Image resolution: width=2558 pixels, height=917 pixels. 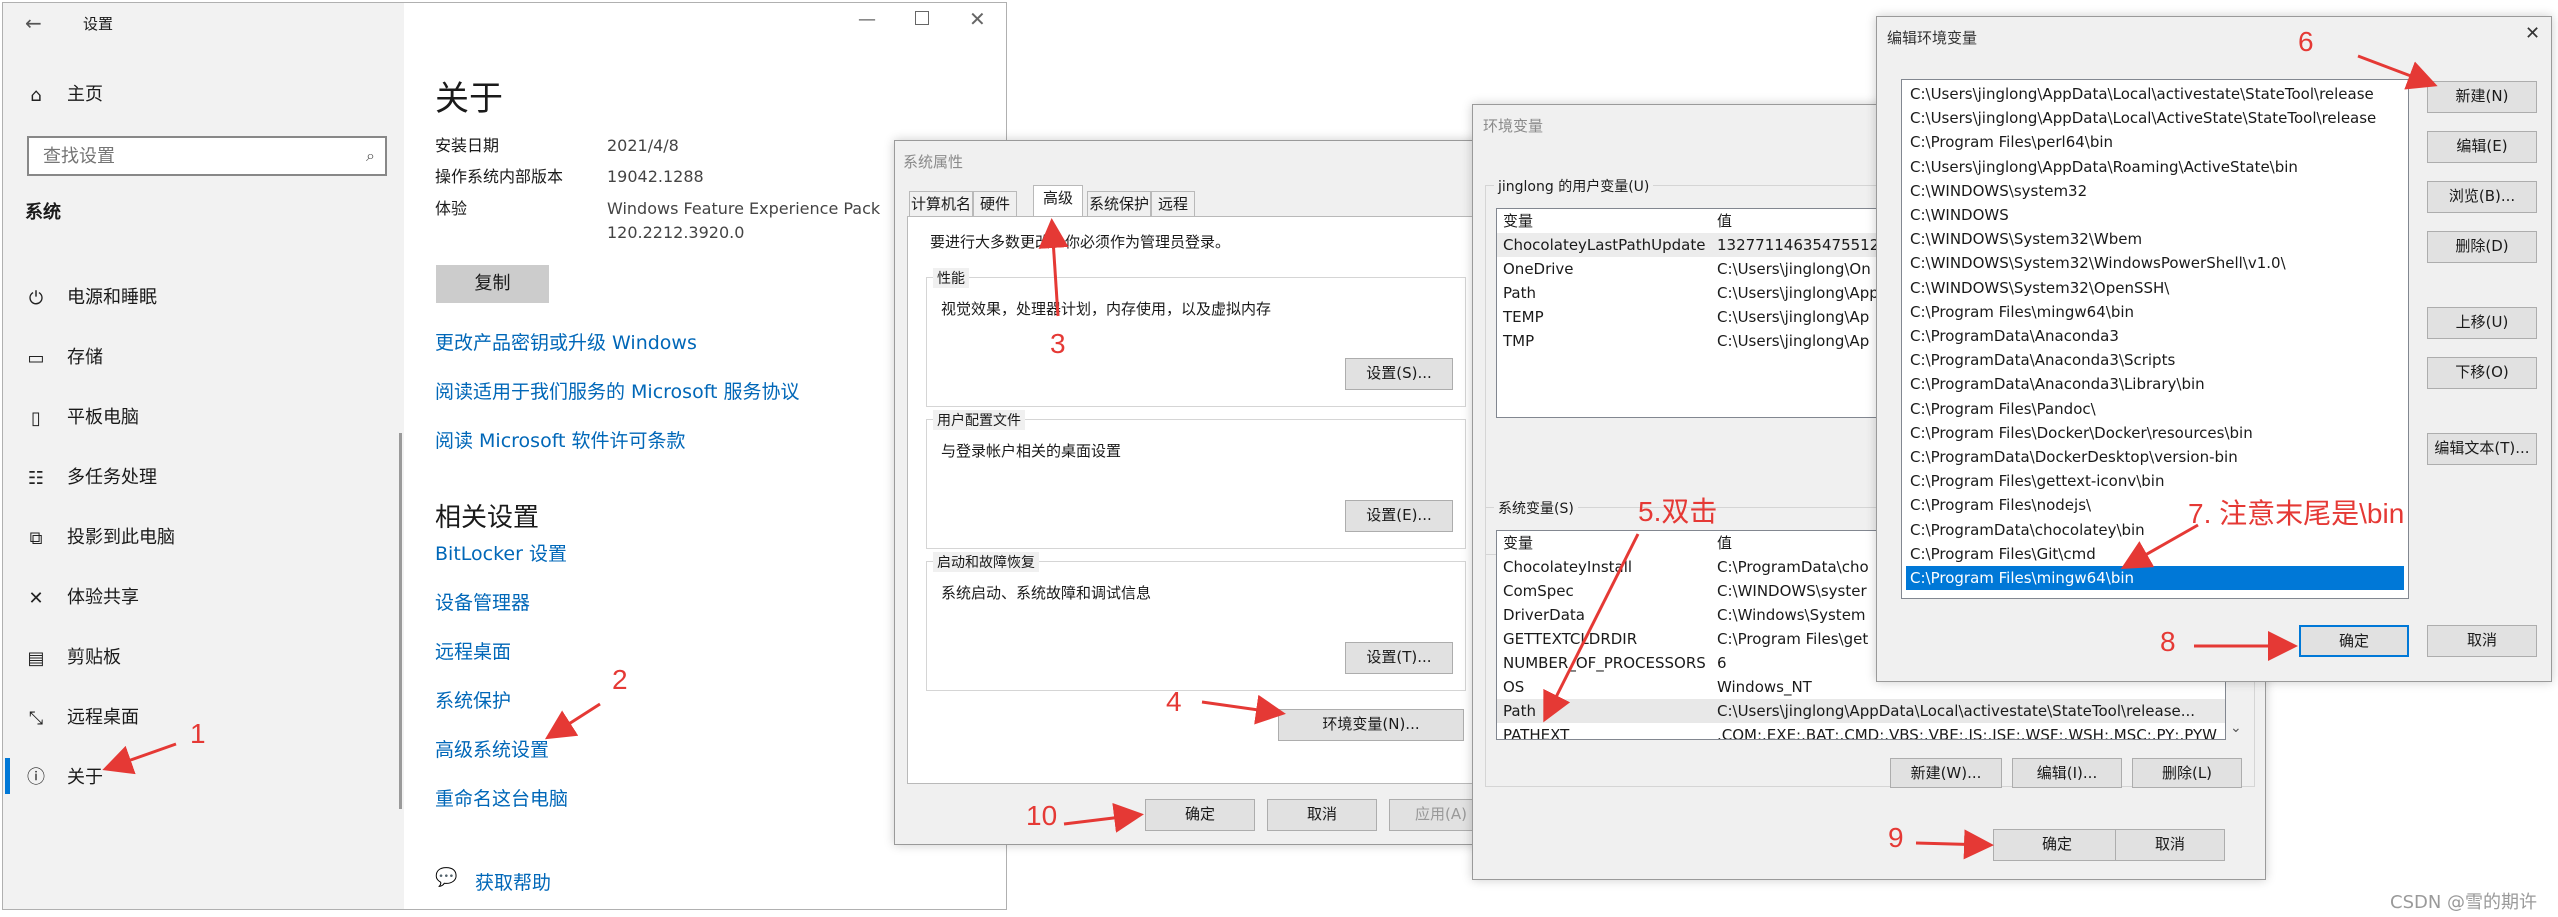 I want to click on annotation-10: 10, so click(x=1042, y=815).